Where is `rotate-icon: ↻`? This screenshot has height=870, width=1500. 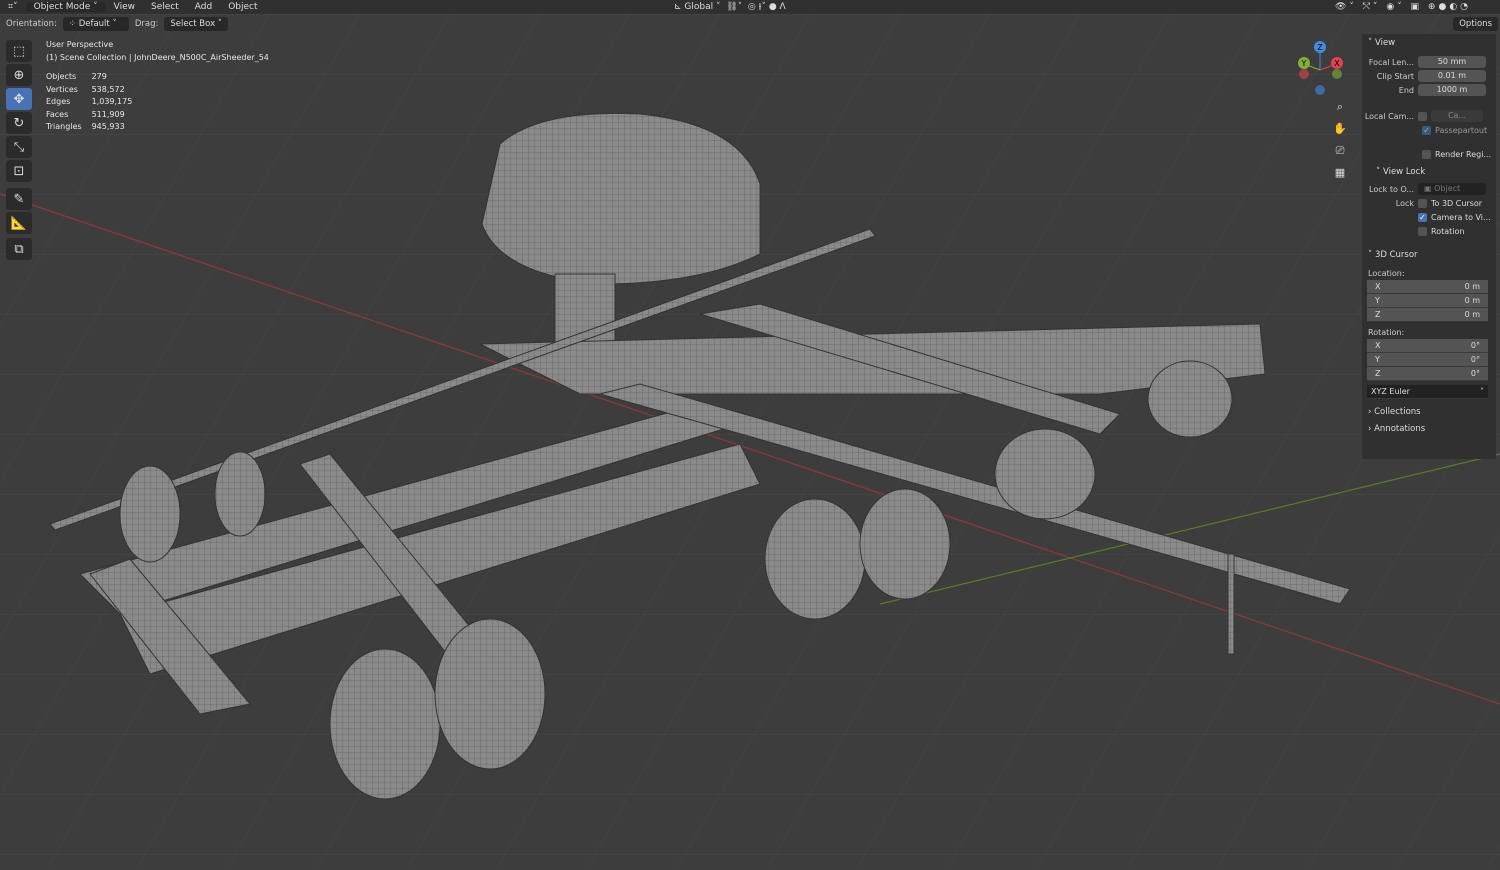 rotate-icon: ↻ is located at coordinates (19, 123).